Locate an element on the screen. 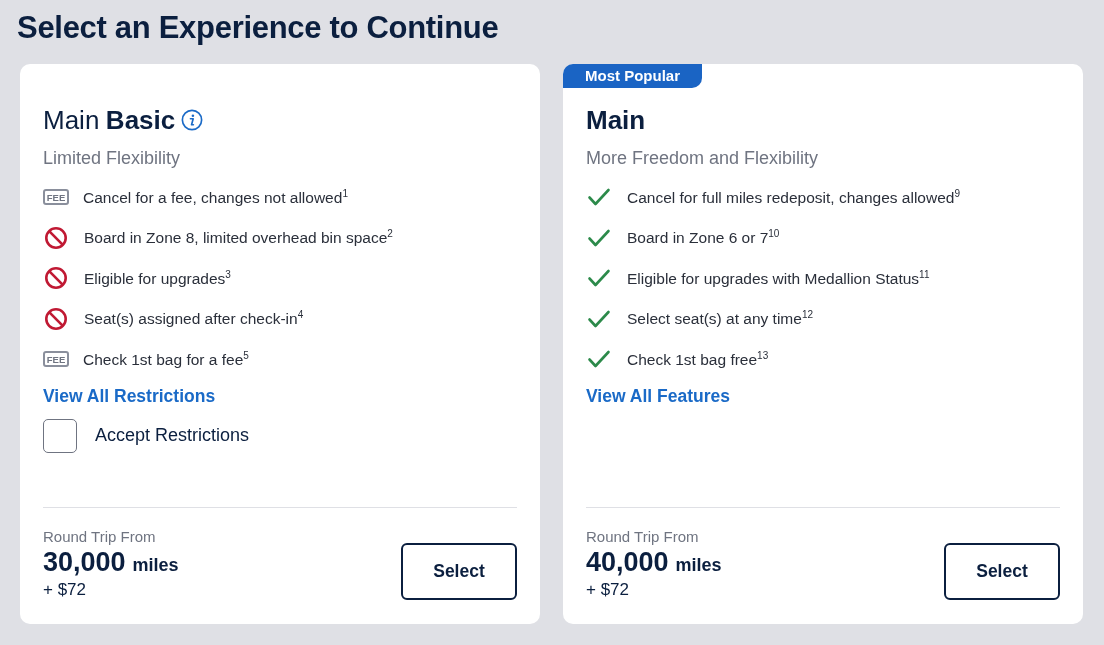 This screenshot has height=645, width=1104. feature-text: Board in Zone 8, limited overhead bin space$^{2}$ is located at coordinates (238, 238).